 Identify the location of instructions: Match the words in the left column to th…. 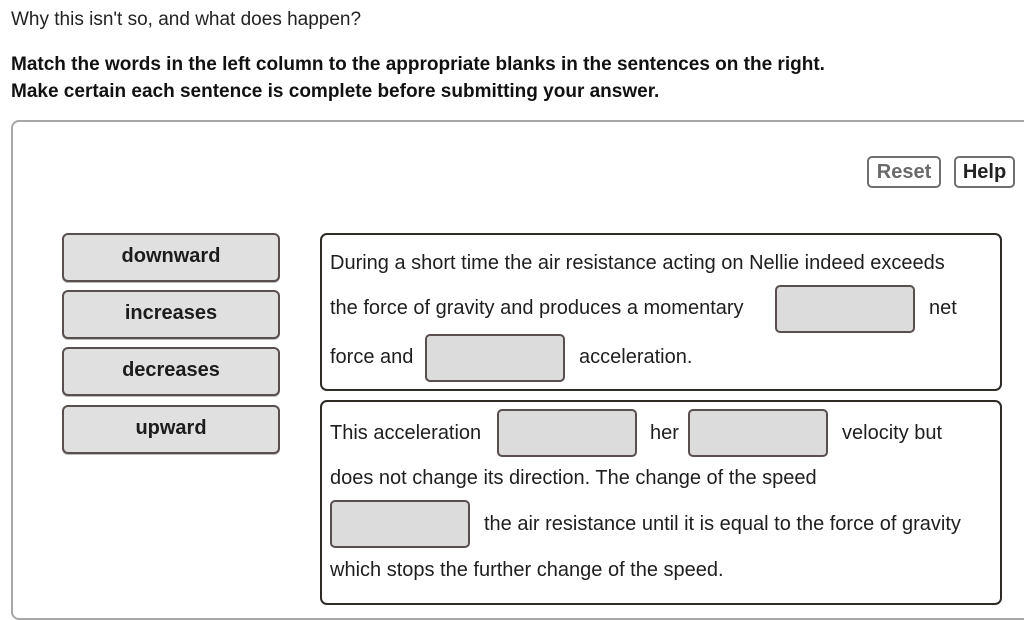
(418, 78).